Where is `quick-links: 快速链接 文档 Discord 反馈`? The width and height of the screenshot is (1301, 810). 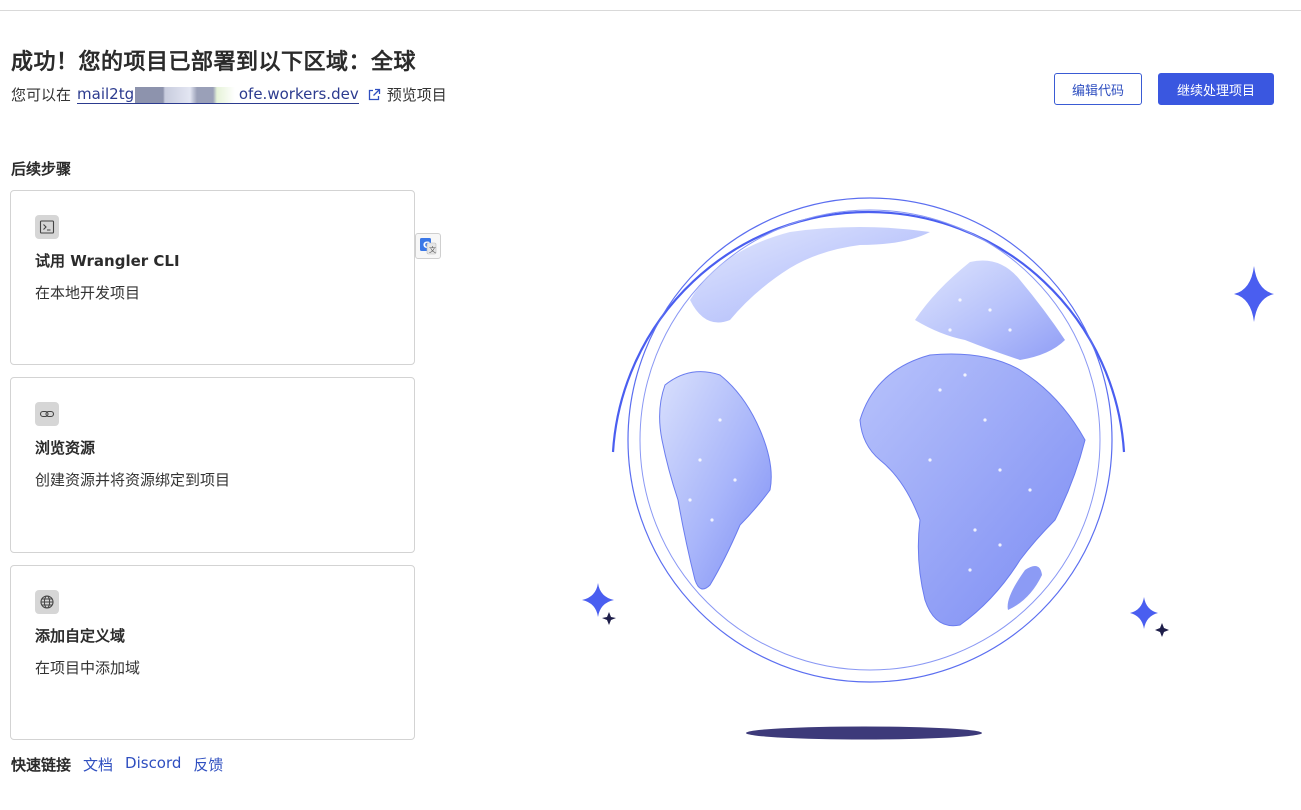
quick-links: 快速链接 文档 Discord 反馈 is located at coordinates (117, 764).